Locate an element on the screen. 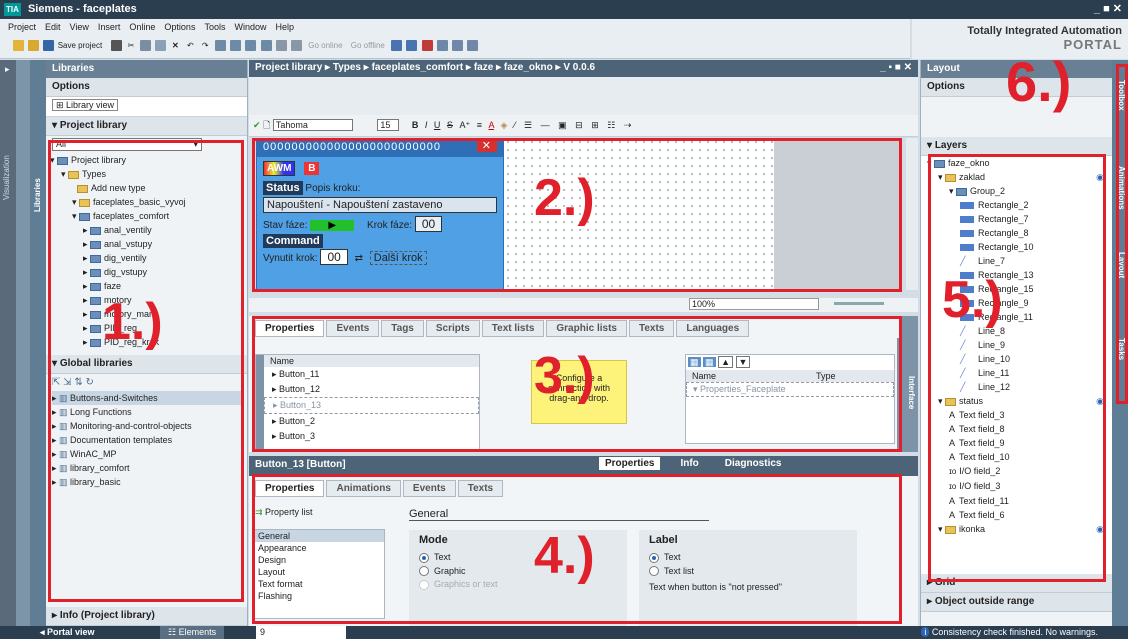 The image size is (1128, 639). libraries-vertical-tab: Libraries is located at coordinates (38, 343).